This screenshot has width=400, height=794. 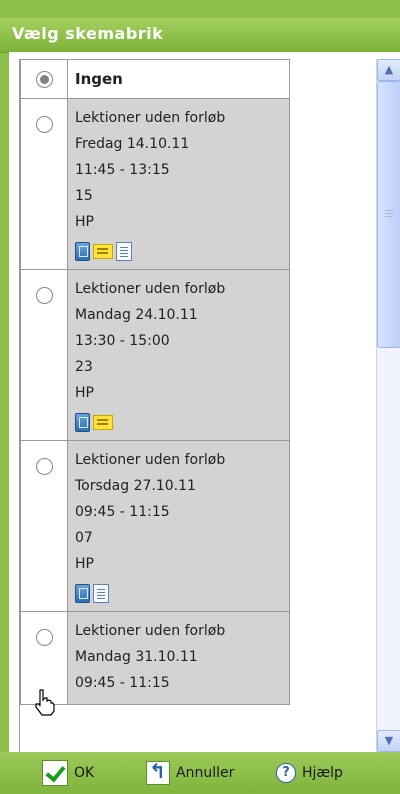 I want to click on cancel-button: Annuller, so click(x=190, y=772).